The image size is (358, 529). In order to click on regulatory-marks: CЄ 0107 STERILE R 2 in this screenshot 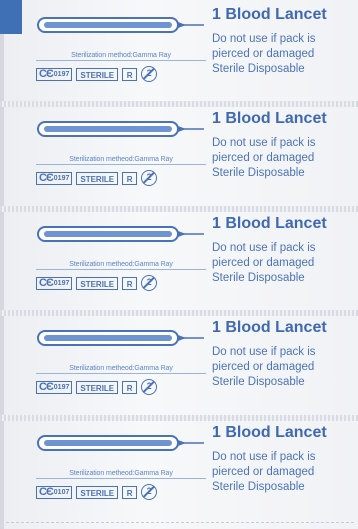, I will do `click(97, 492)`.